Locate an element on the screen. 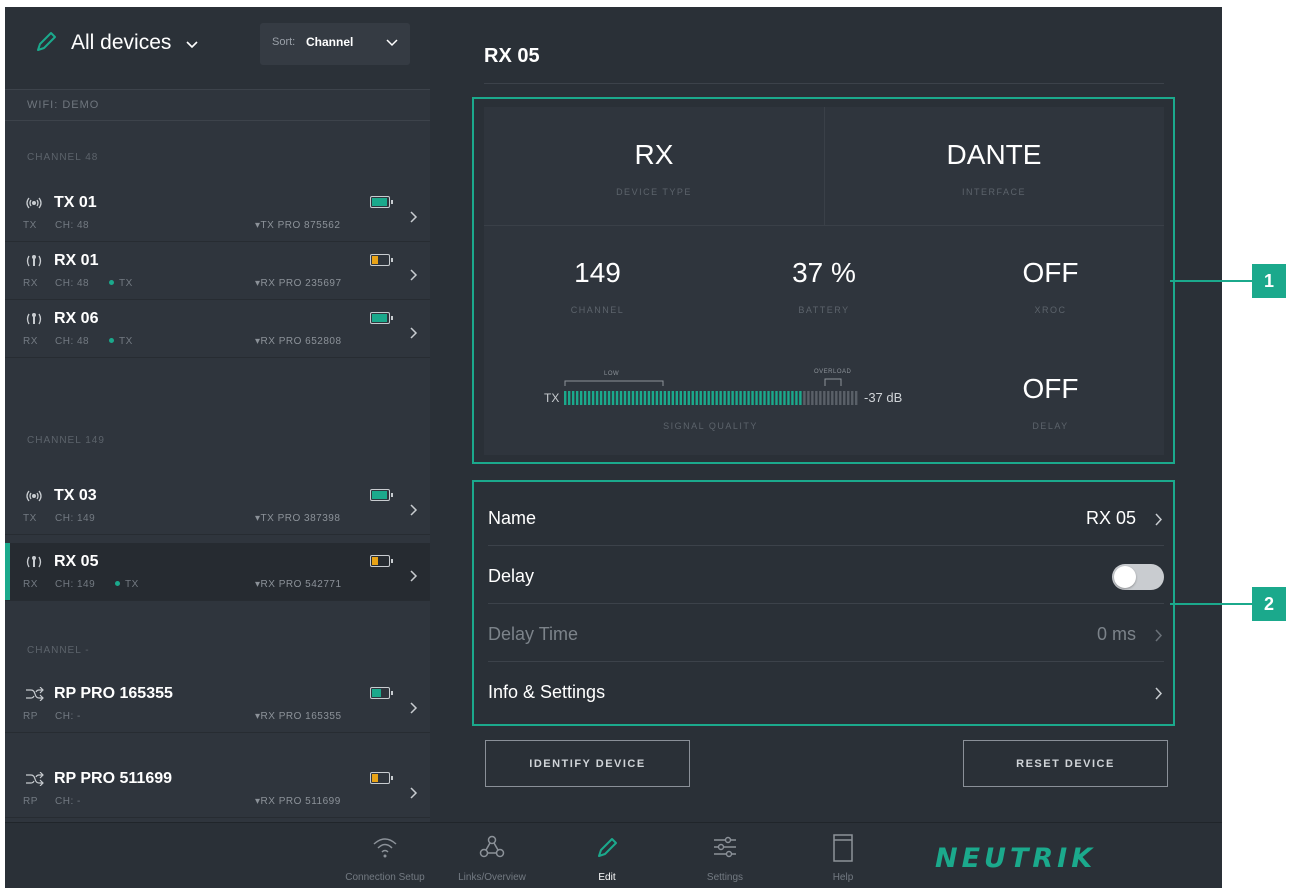  xroc-label: XROC is located at coordinates (1050, 310).